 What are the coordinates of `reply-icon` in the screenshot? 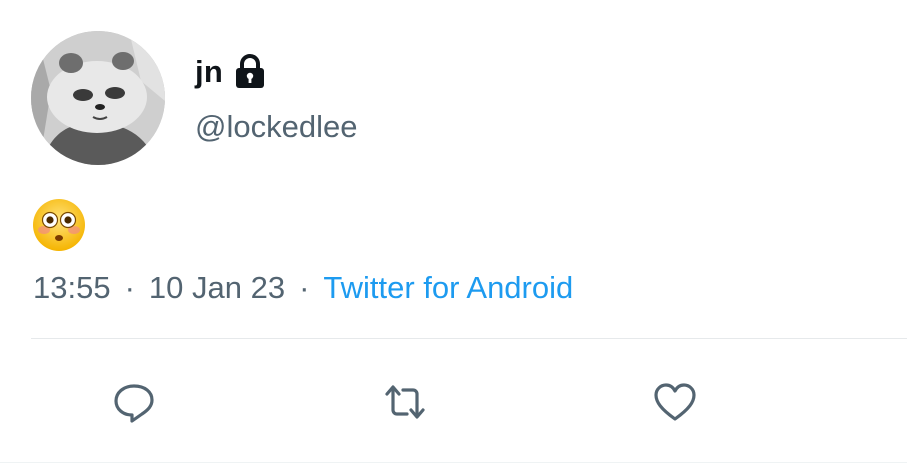 It's located at (134, 403).